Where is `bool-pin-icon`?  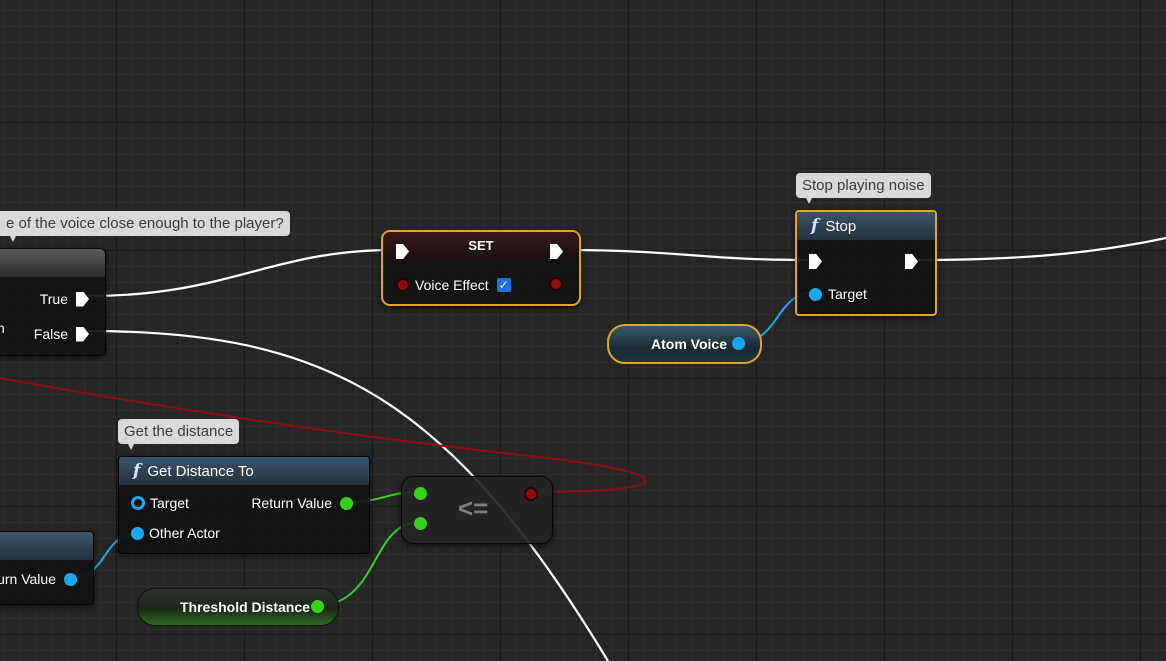
bool-pin-icon is located at coordinates (403, 285).